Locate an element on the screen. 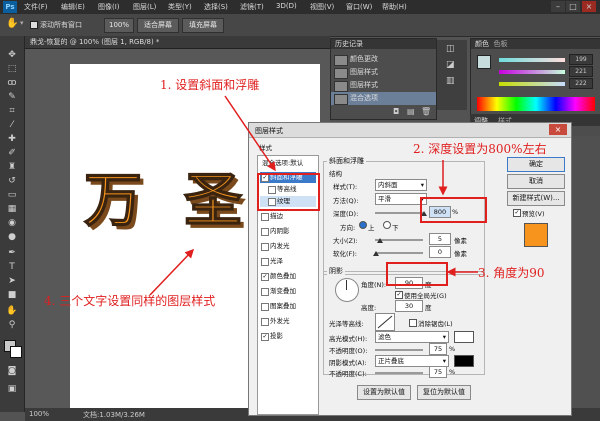 The width and height of the screenshot is (600, 421). annotation-3: 3. 角度为90 is located at coordinates (511, 273).